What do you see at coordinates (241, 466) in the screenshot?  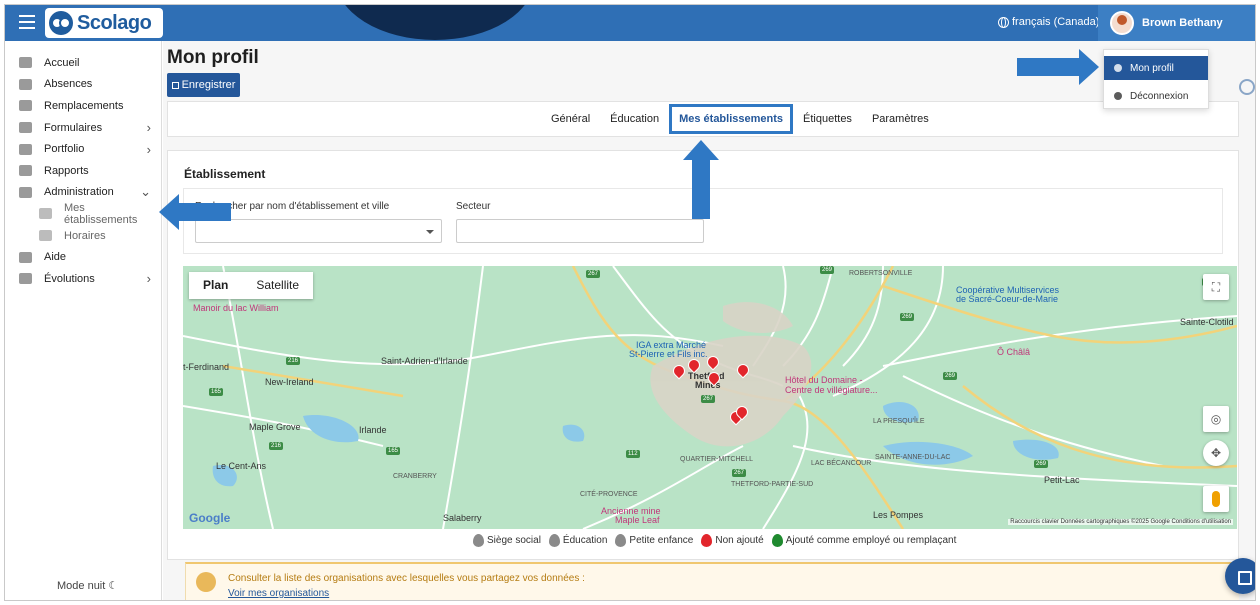 I see `map-label: Le Cent-Ans` at bounding box center [241, 466].